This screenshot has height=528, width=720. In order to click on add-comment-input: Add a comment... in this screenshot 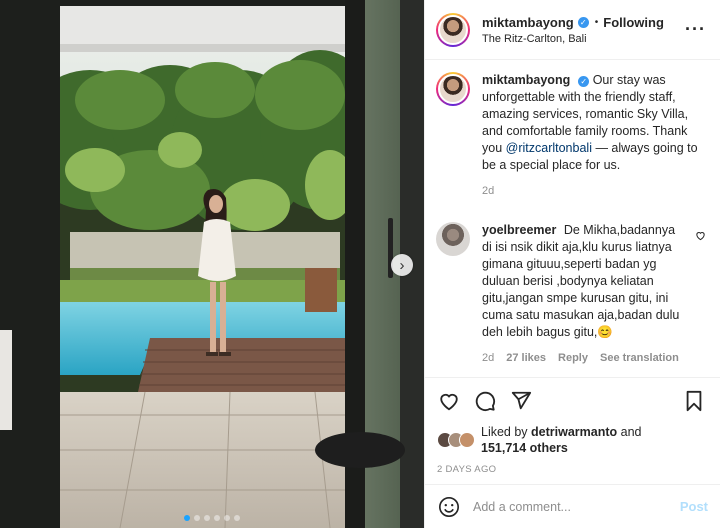, I will do `click(576, 507)`.